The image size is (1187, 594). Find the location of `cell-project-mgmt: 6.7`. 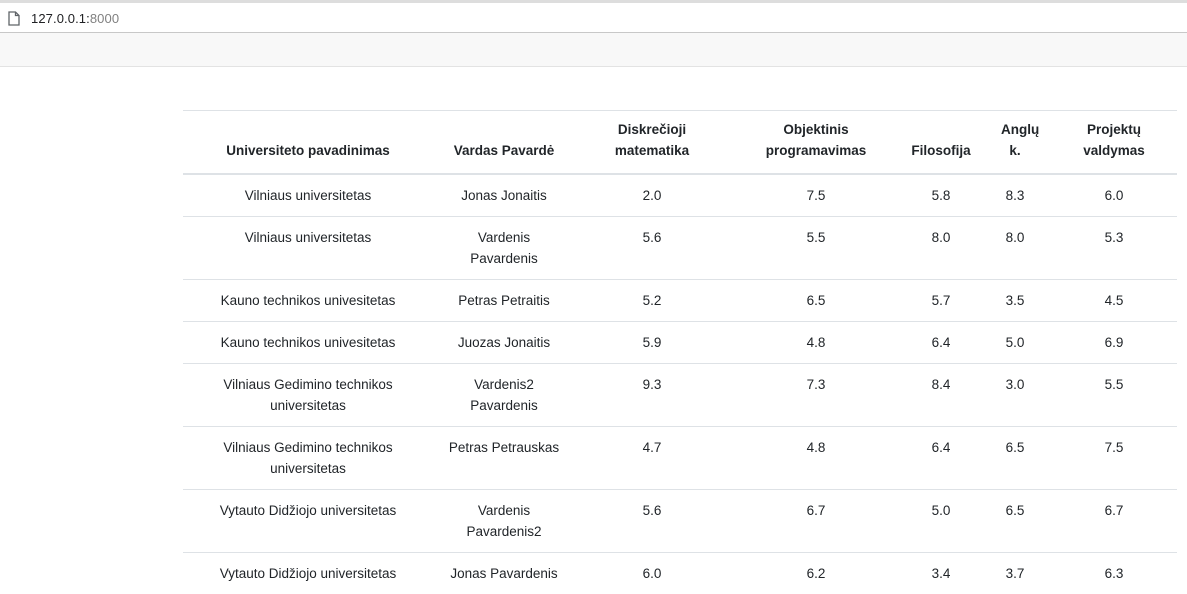

cell-project-mgmt: 6.7 is located at coordinates (1114, 521).